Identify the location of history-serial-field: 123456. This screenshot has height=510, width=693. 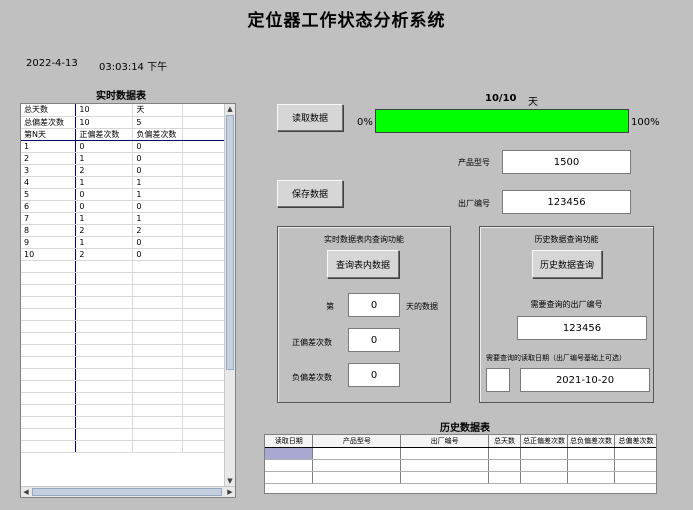
(582, 328).